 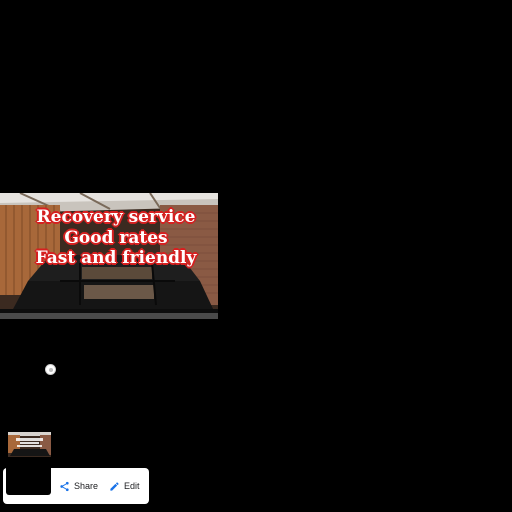 I want to click on pencil-icon, so click(x=114, y=486).